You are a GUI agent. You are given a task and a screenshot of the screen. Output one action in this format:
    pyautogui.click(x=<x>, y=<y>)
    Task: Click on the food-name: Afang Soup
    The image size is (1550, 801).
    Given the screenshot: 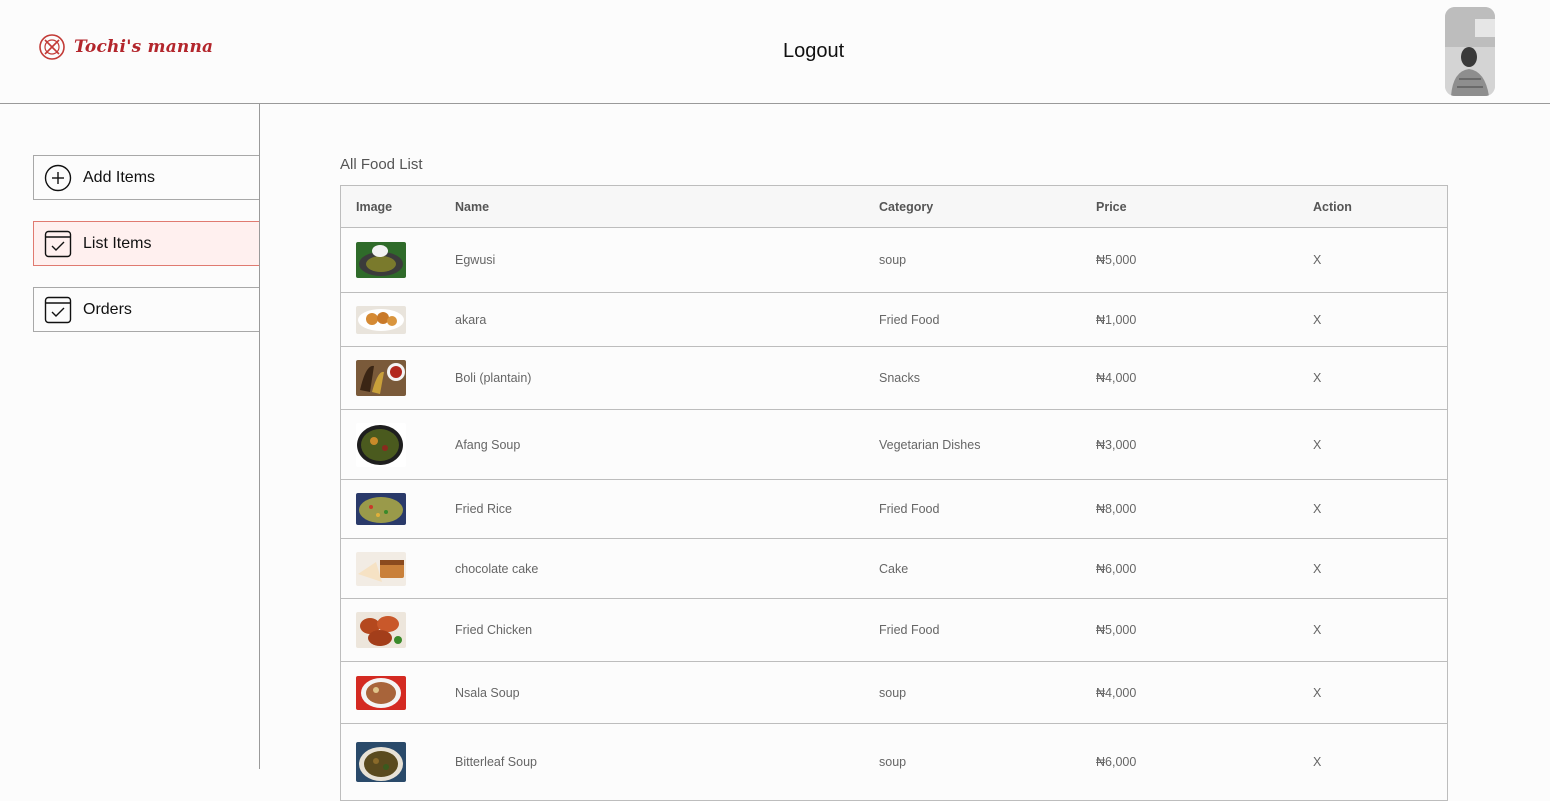 What is the action you would take?
    pyautogui.click(x=488, y=444)
    